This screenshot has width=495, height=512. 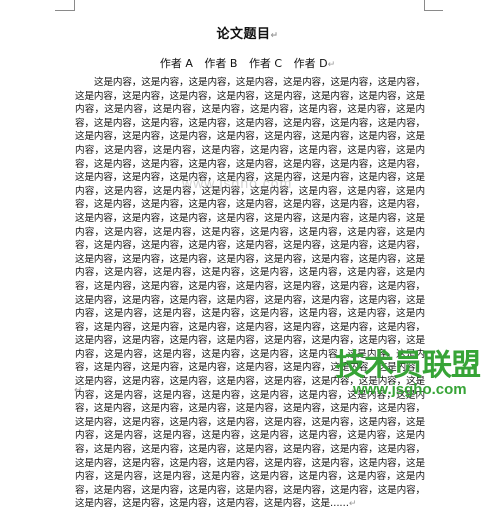 I want to click on watermark-url: www.jsgho.com, so click(x=237, y=183).